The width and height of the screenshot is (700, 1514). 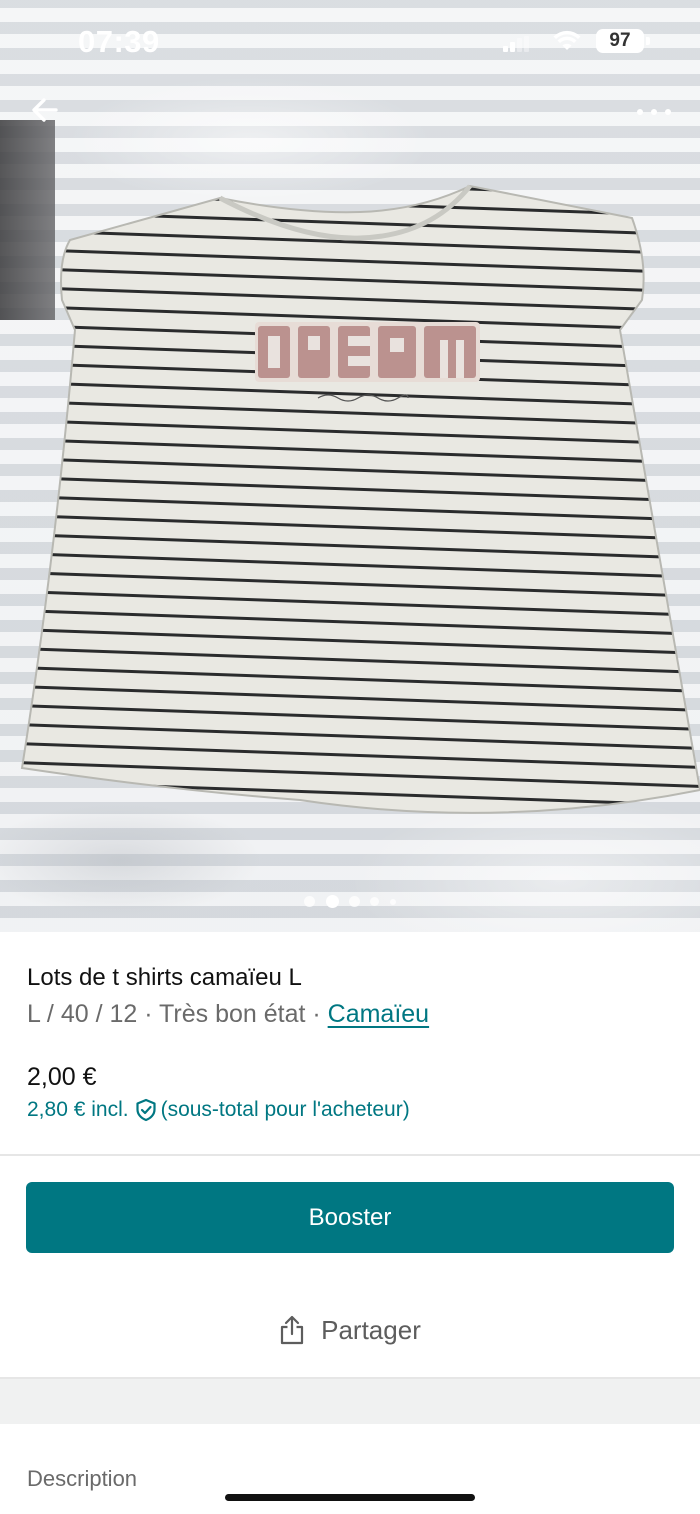 I want to click on item-condition: Très bon état, so click(x=232, y=1014).